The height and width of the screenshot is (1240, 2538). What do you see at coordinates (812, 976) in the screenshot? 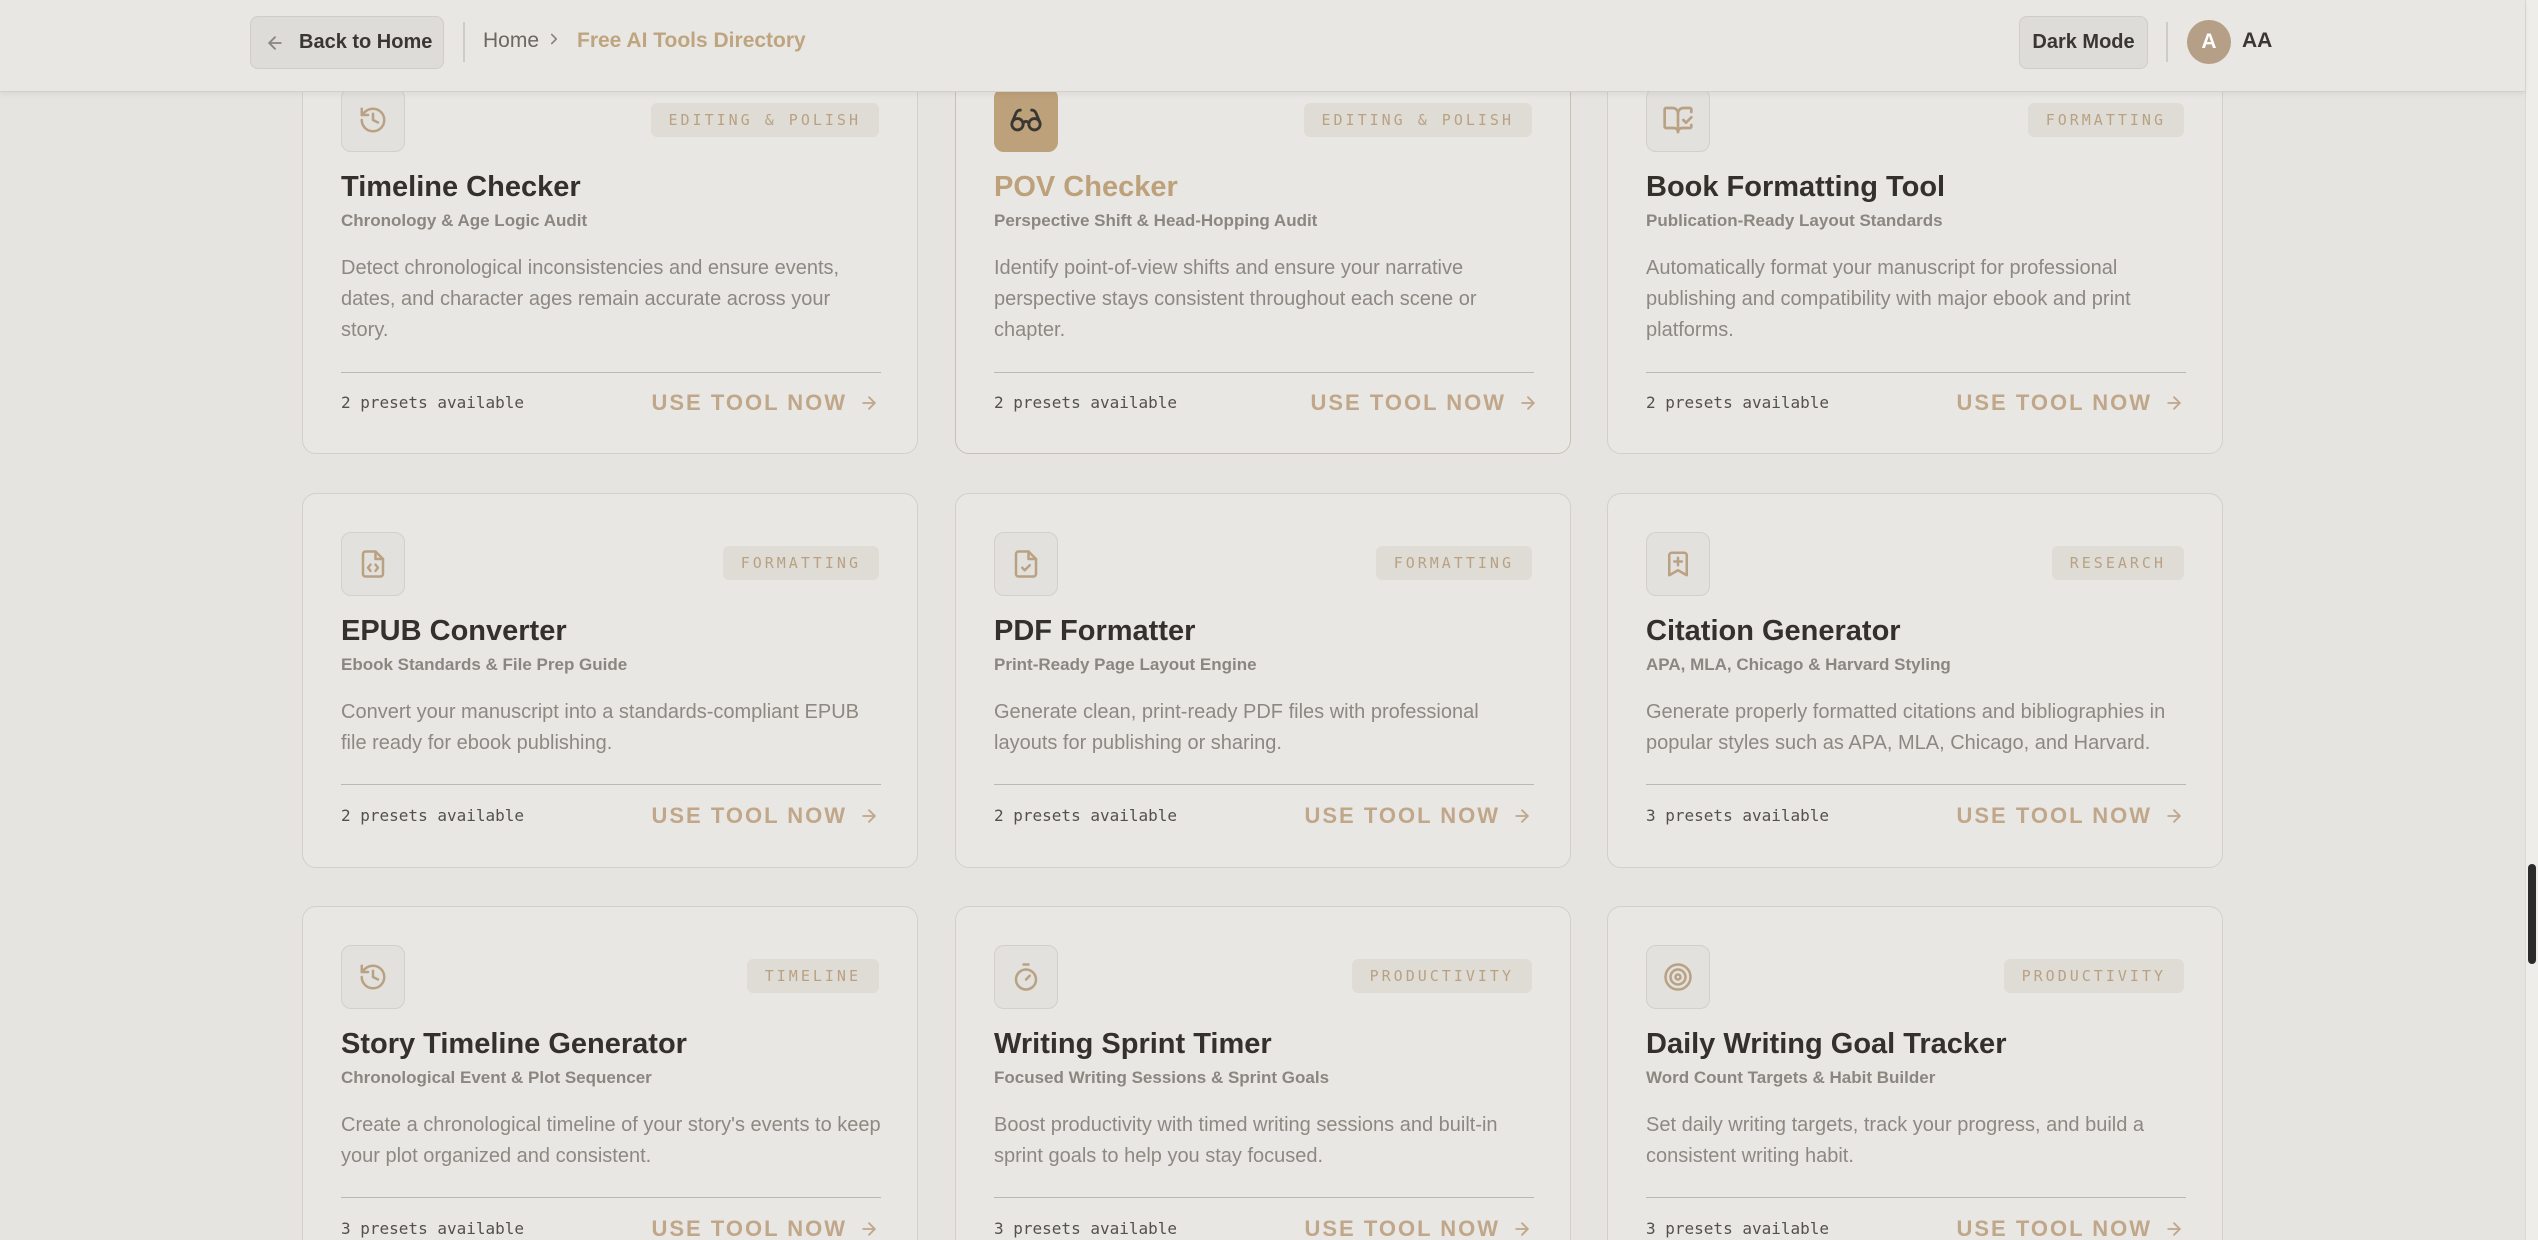
I see `category-badge: TIMELINE` at bounding box center [812, 976].